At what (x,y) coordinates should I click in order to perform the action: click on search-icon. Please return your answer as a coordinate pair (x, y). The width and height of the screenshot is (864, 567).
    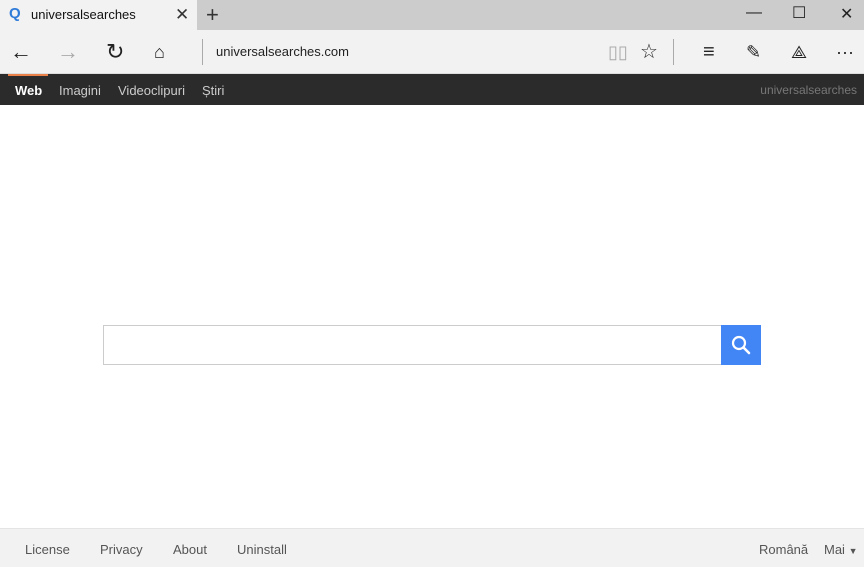
    Looking at the image, I should click on (741, 345).